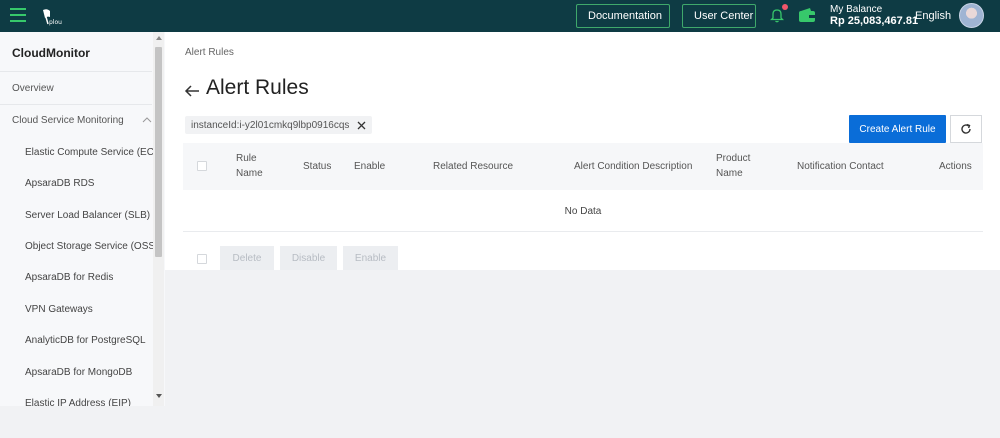 The width and height of the screenshot is (1000, 438). I want to click on sidebar-item-mongodb: ApsaraDB for MongoDB, so click(76, 372).